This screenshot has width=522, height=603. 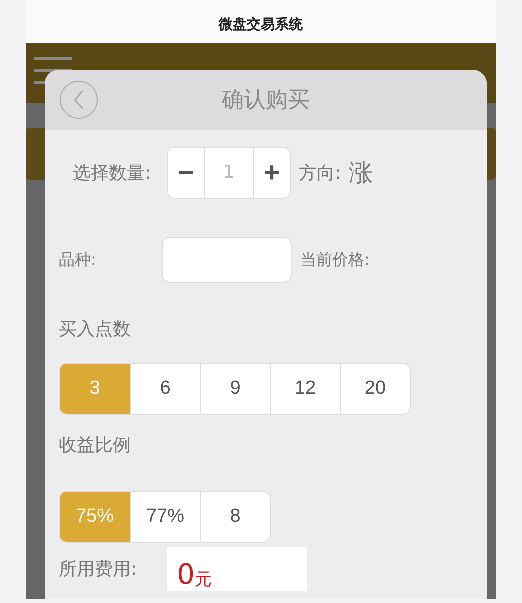 I want to click on direction-label: 方向:, so click(x=320, y=173).